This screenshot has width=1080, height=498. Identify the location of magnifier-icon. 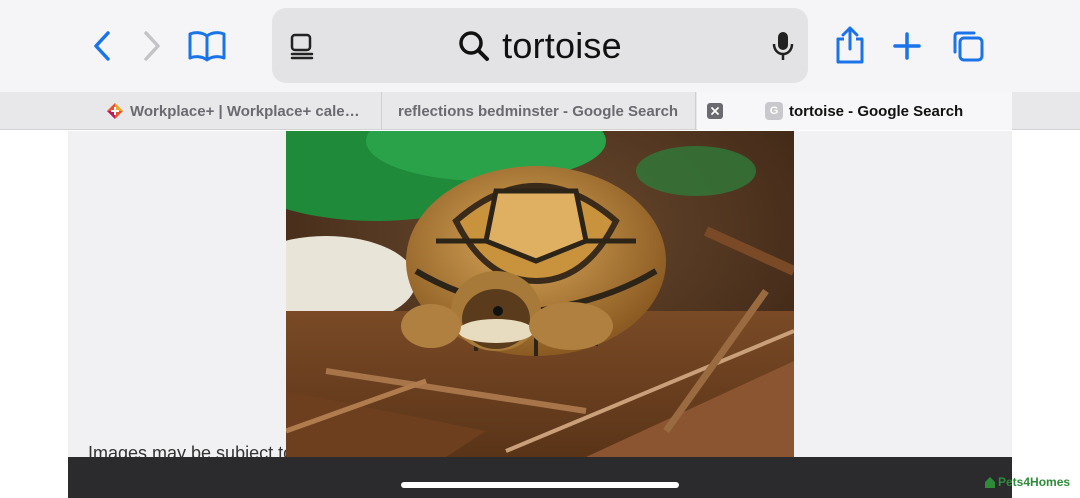
(474, 45).